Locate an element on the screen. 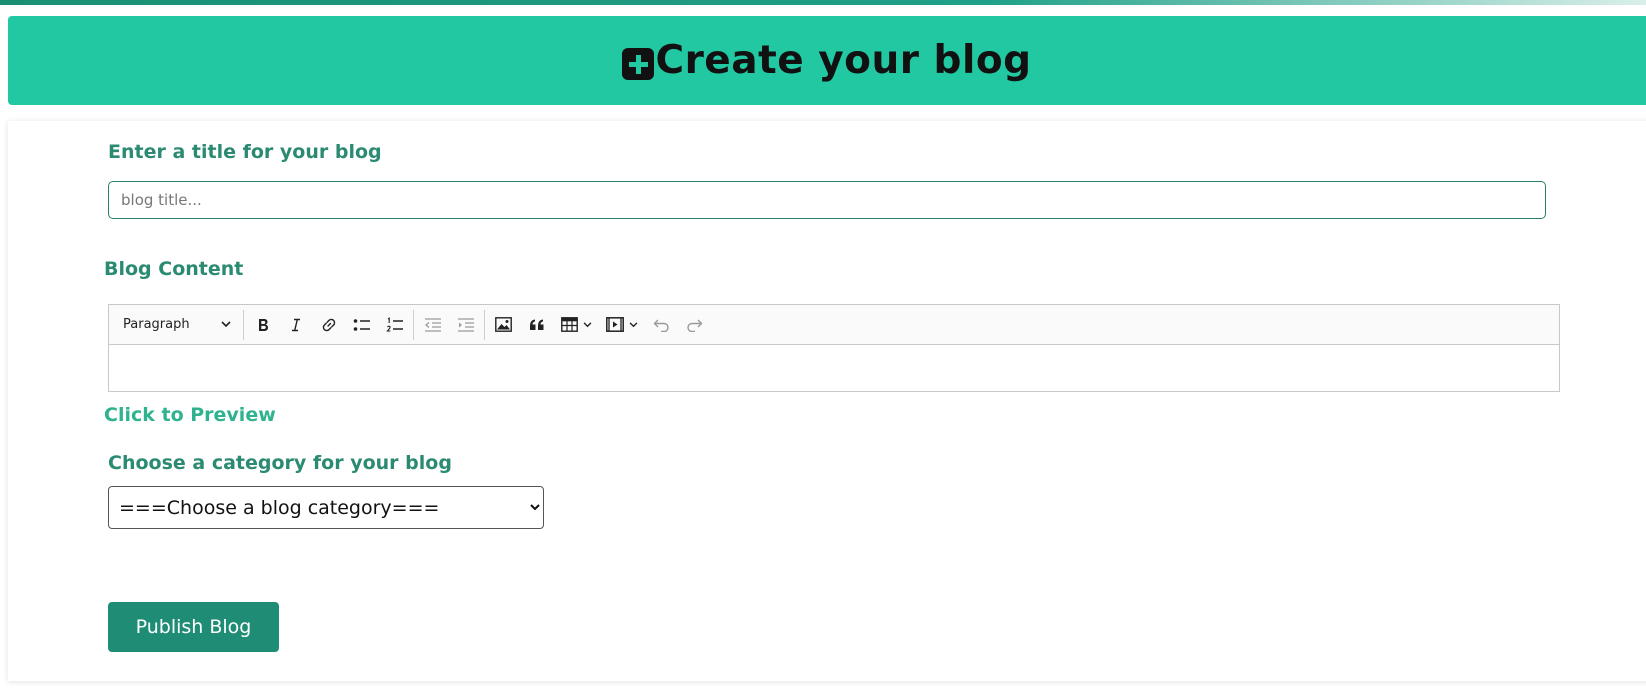 The width and height of the screenshot is (1646, 695). insert-table-button is located at coordinates (576, 325).